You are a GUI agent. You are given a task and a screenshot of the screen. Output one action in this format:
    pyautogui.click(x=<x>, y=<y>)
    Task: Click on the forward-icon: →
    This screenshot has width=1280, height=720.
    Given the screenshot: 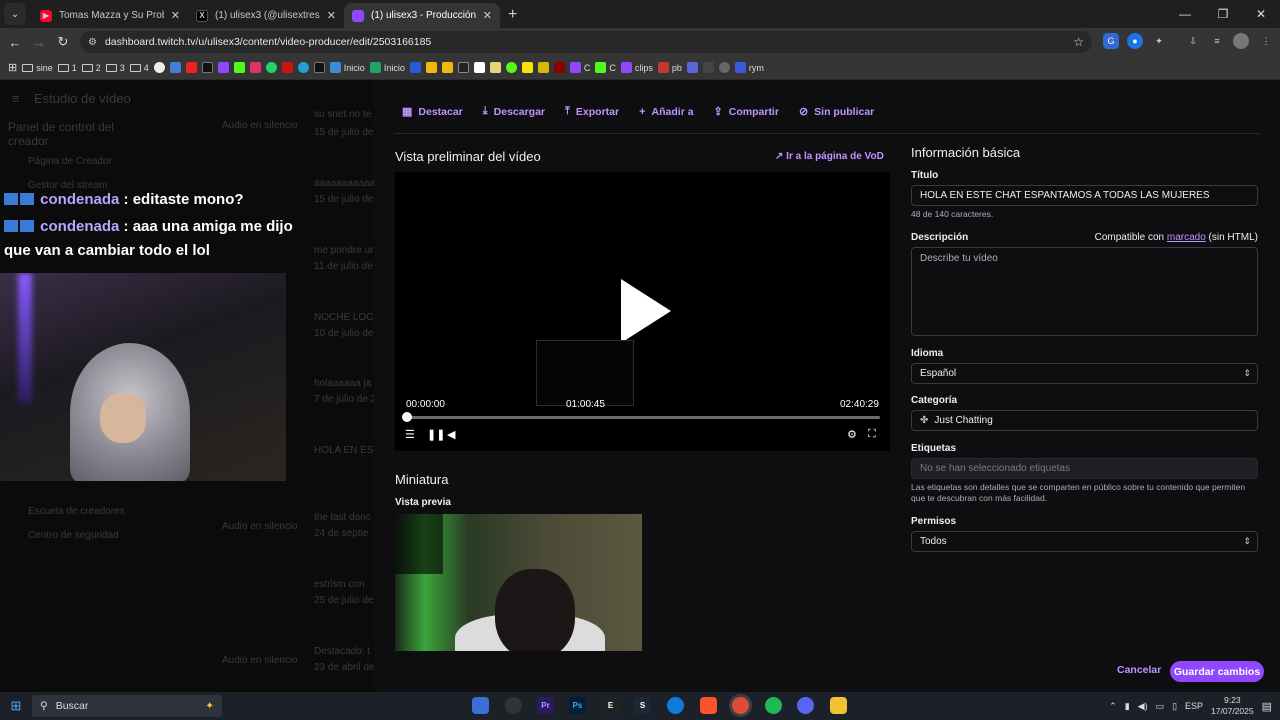 What is the action you would take?
    pyautogui.click(x=39, y=42)
    